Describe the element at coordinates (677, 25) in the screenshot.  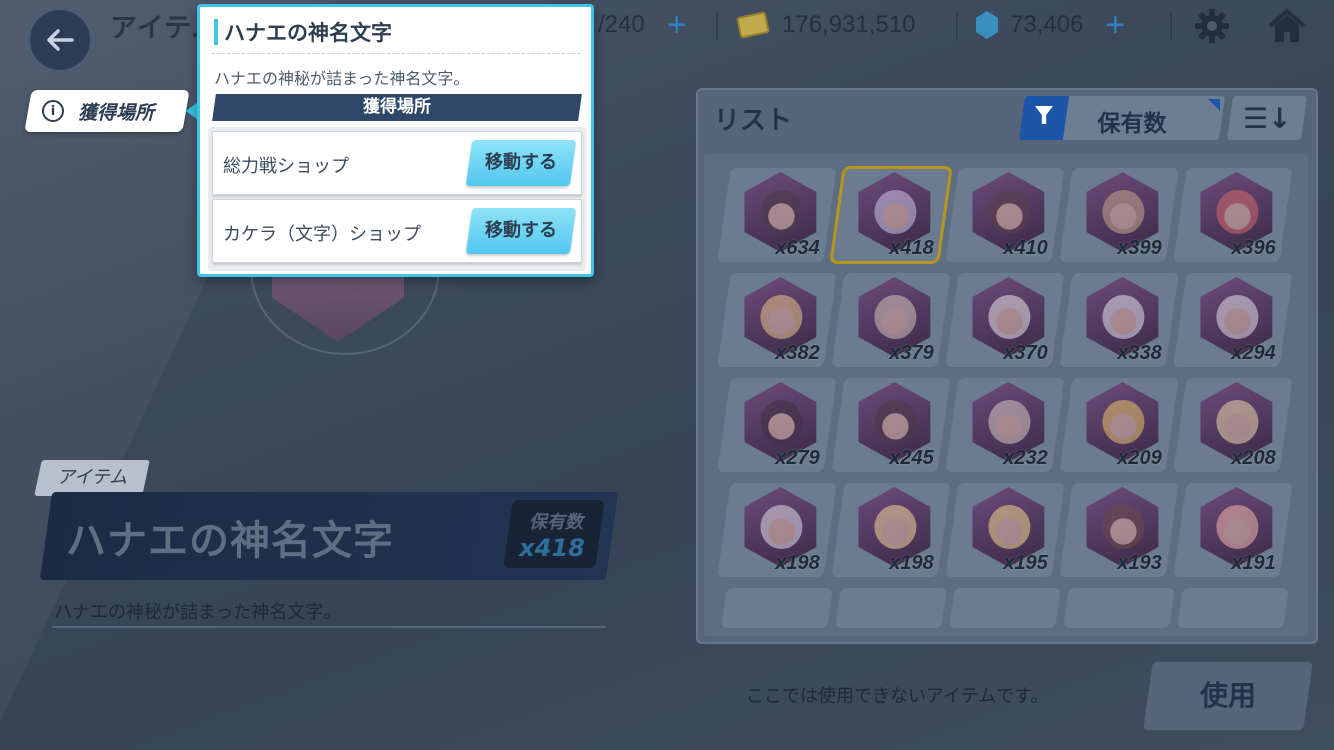
I see `ap-plus-icon: +` at that location.